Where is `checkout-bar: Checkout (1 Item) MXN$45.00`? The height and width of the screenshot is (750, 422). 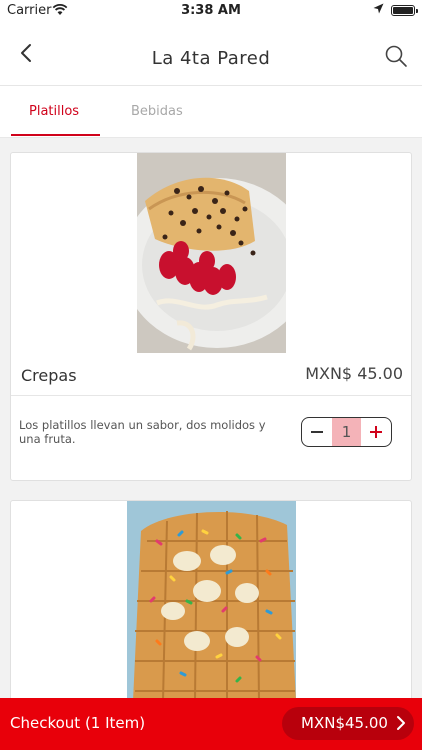
checkout-bar: Checkout (1 Item) MXN$45.00 is located at coordinates (211, 724).